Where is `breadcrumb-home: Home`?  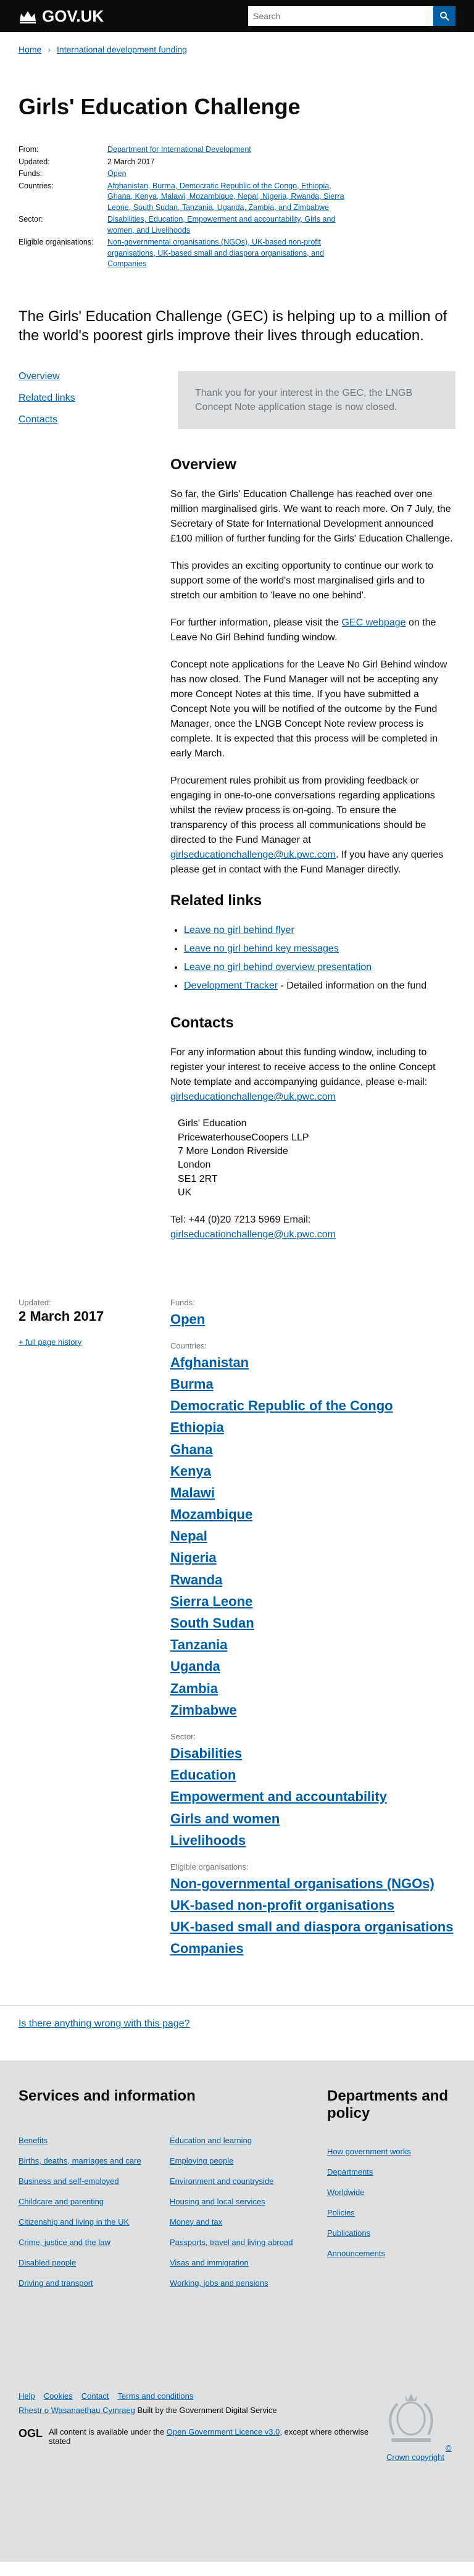 breadcrumb-home: Home is located at coordinates (30, 49).